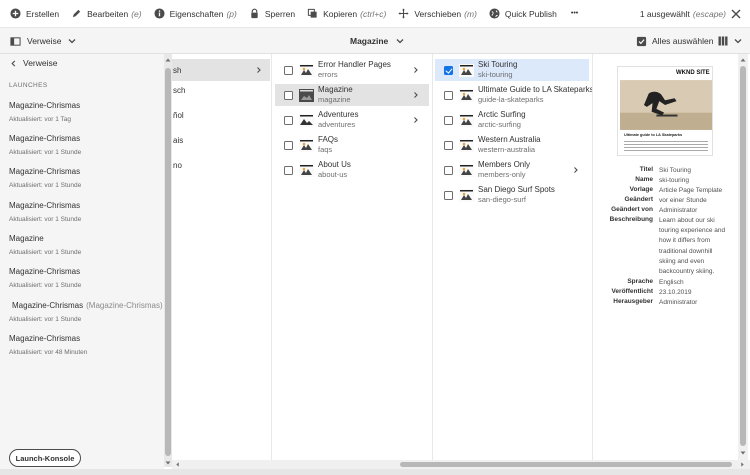 The height and width of the screenshot is (475, 750). What do you see at coordinates (666, 105) in the screenshot?
I see `skateboarder-image` at bounding box center [666, 105].